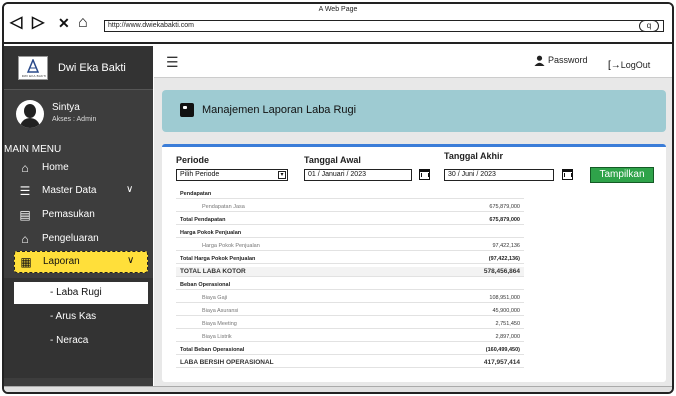 This screenshot has width=676, height=396. I want to click on sidebar-item-label: Laporan, so click(61, 261).